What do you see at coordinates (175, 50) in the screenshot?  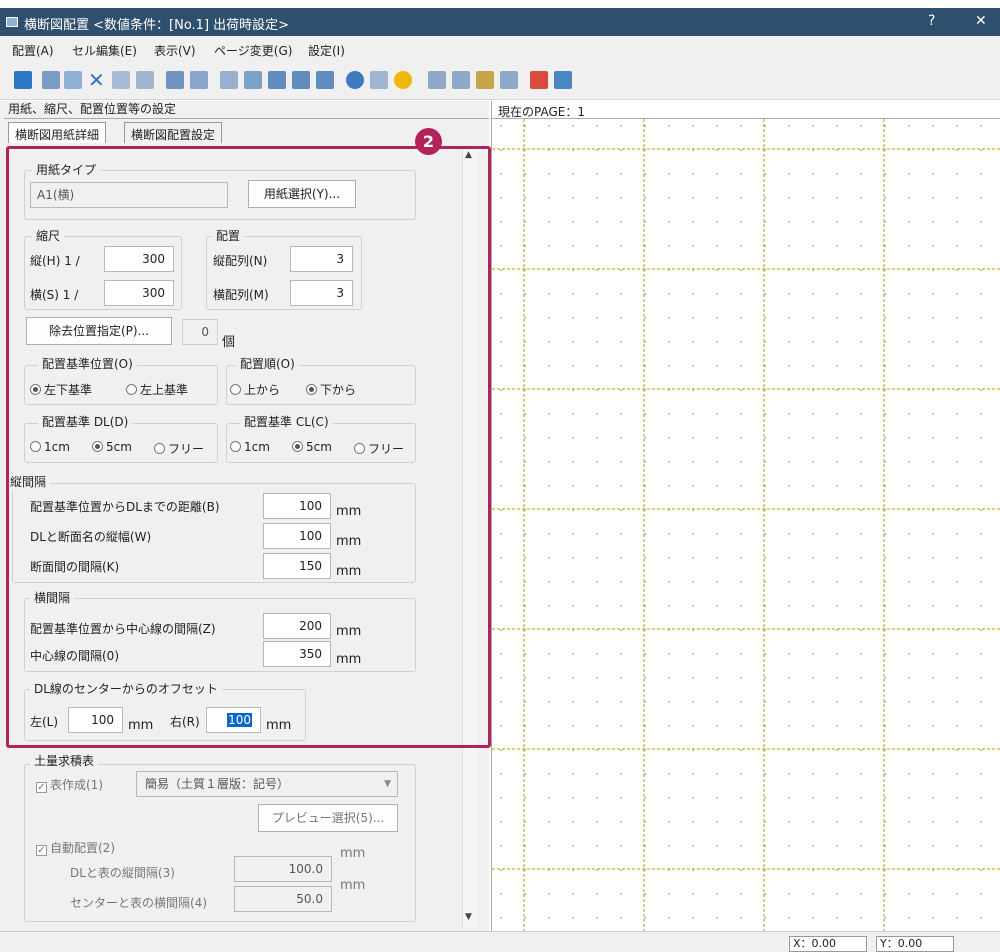 I see `menu-view: 表示(V)` at bounding box center [175, 50].